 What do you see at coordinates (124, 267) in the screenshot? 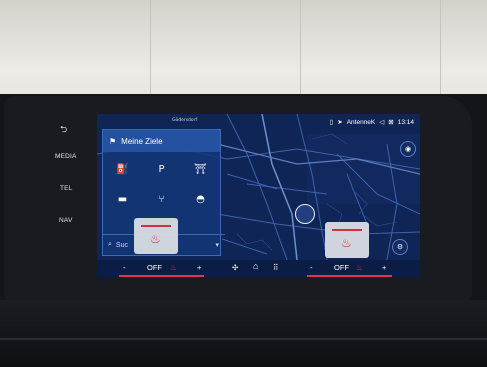
I see `left-temp-minus-button: -` at bounding box center [124, 267].